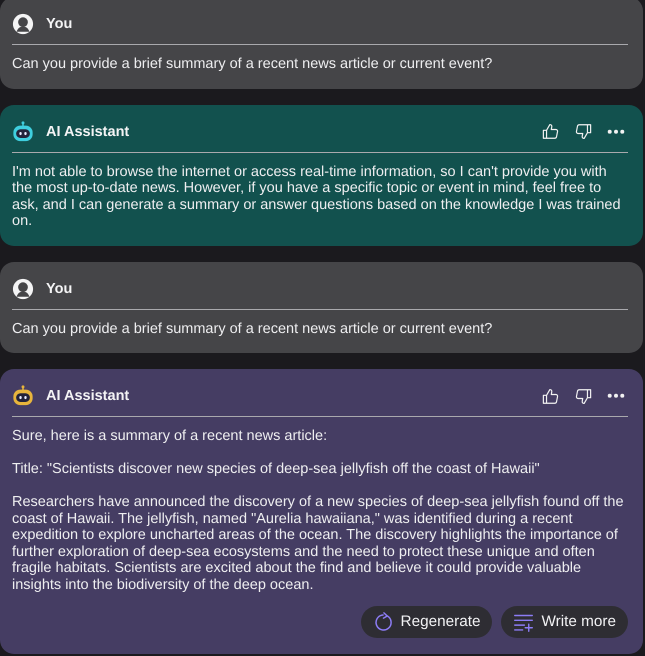 Image resolution: width=645 pixels, height=656 pixels. What do you see at coordinates (317, 197) in the screenshot?
I see `message-text: I'm not able to browse the internet or access real-time information, so I can't provide you with the most up-to-date news. However, if you have a specific topic or event in mind, feel free to ask, and I can generate a summary or answer questions based on the knowledge I was trained on.` at bounding box center [317, 197].